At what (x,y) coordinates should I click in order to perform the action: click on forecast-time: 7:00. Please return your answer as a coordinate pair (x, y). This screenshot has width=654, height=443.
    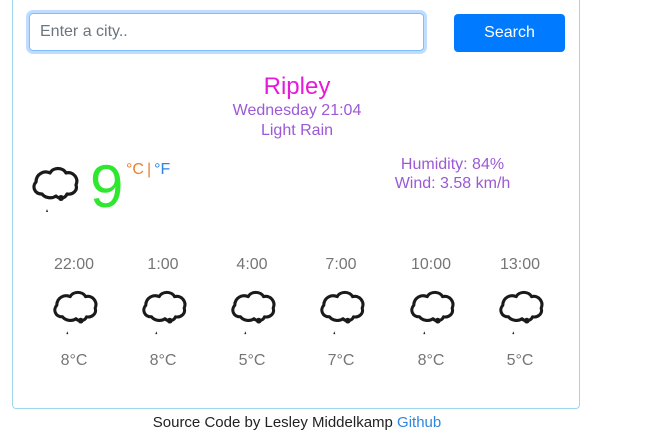
    Looking at the image, I should click on (341, 264).